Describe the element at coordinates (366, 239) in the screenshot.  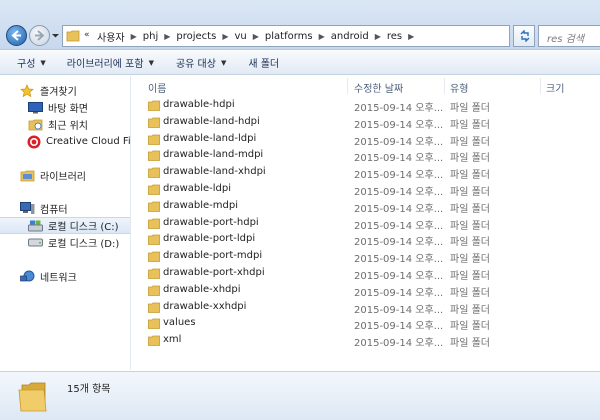
I see `table-row: drawable-port-ldpi 2015-09-14 오후... 파일 폴더` at that location.